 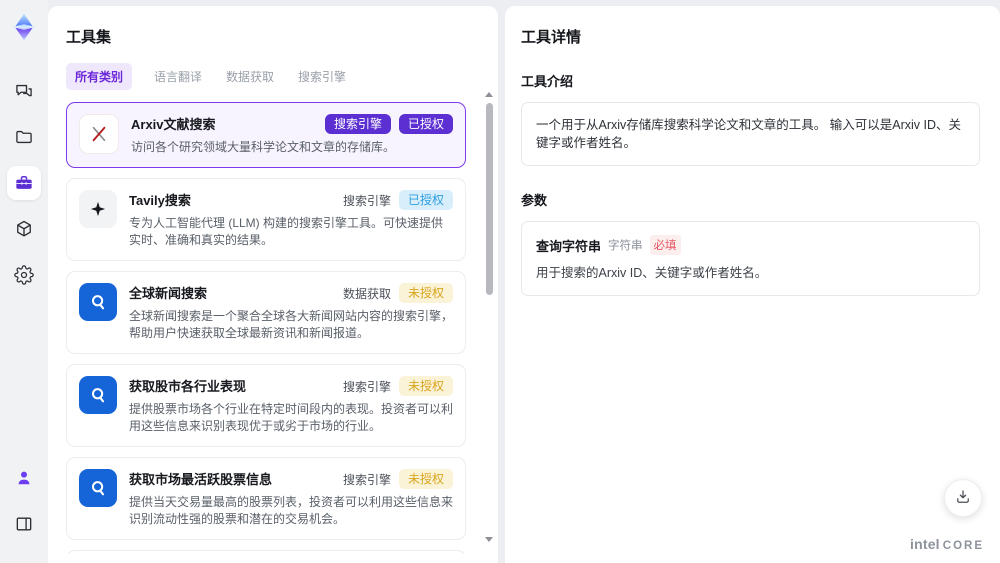 What do you see at coordinates (534, 200) in the screenshot?
I see `params-heading: 参数` at bounding box center [534, 200].